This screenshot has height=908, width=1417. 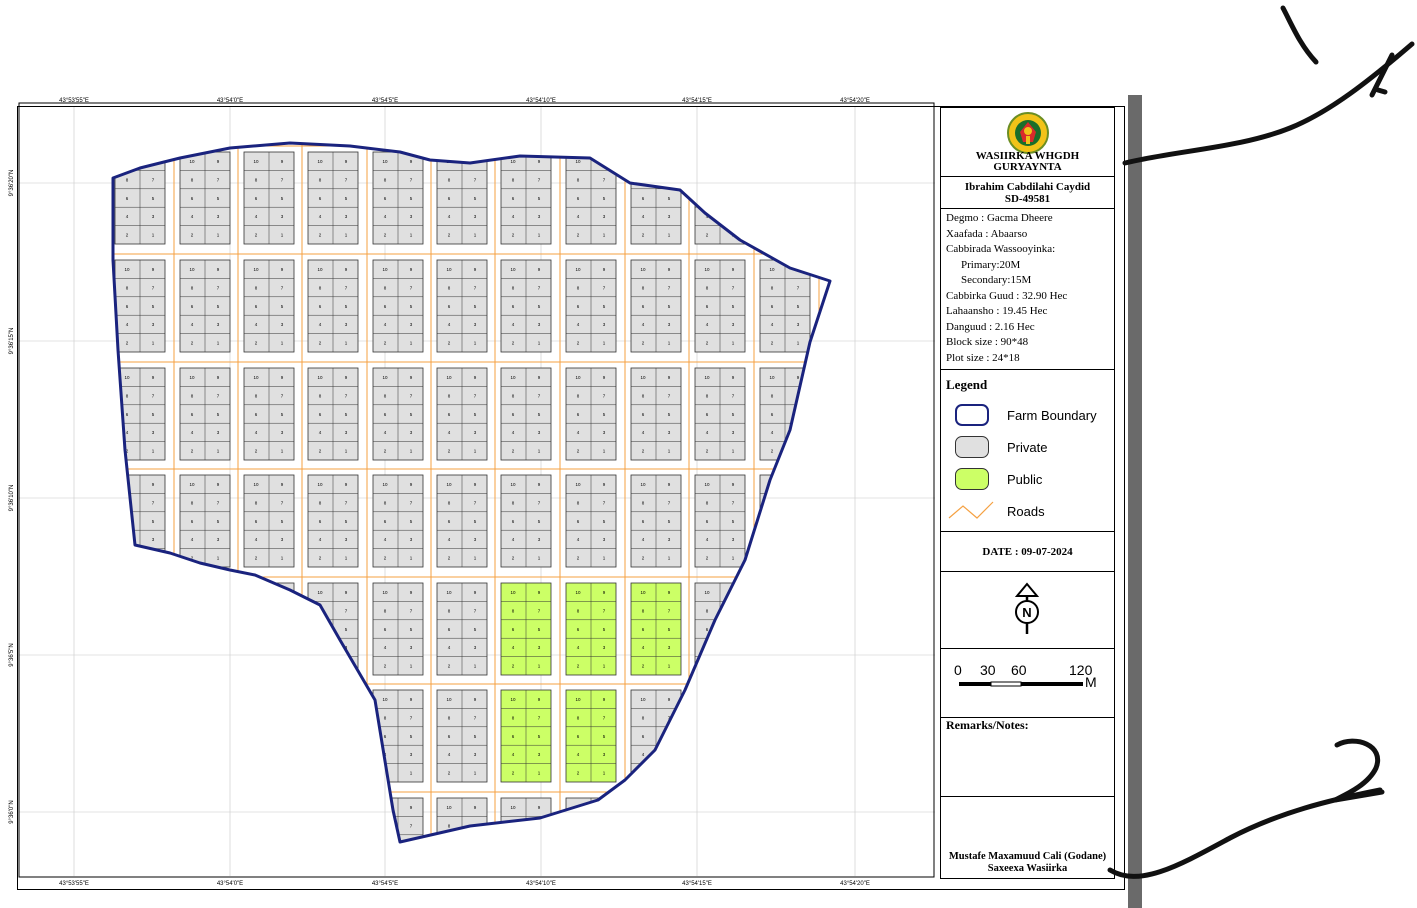 What do you see at coordinates (720, 736) in the screenshot?
I see `parcel-block` at bounding box center [720, 736].